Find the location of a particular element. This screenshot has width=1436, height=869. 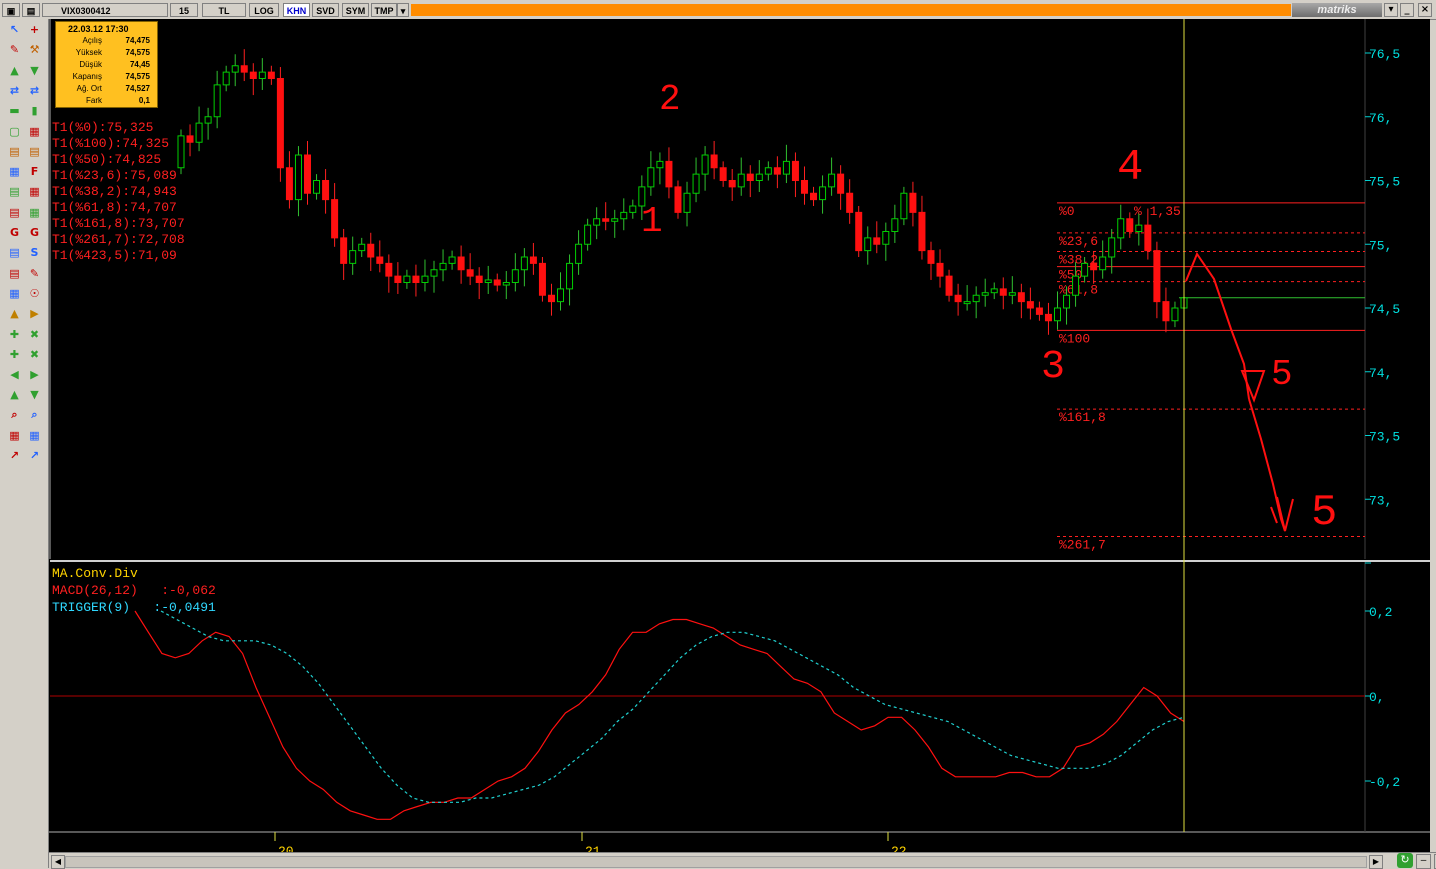

fib-icon: ▦ is located at coordinates (14, 171).